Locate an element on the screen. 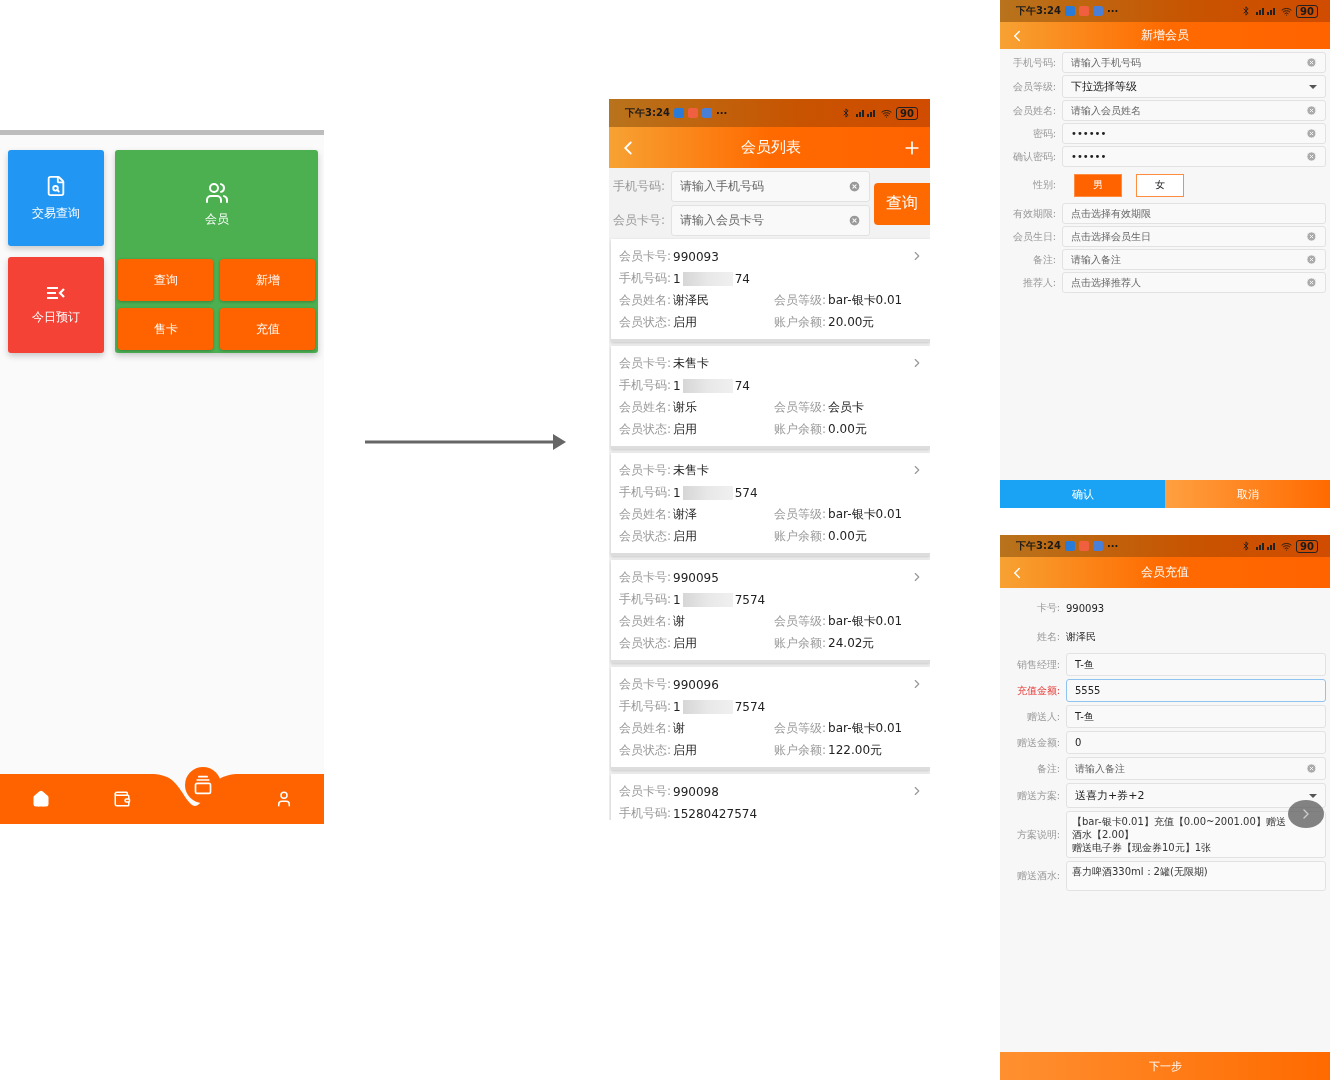 The height and width of the screenshot is (1080, 1330). wallet-icon is located at coordinates (121, 799).